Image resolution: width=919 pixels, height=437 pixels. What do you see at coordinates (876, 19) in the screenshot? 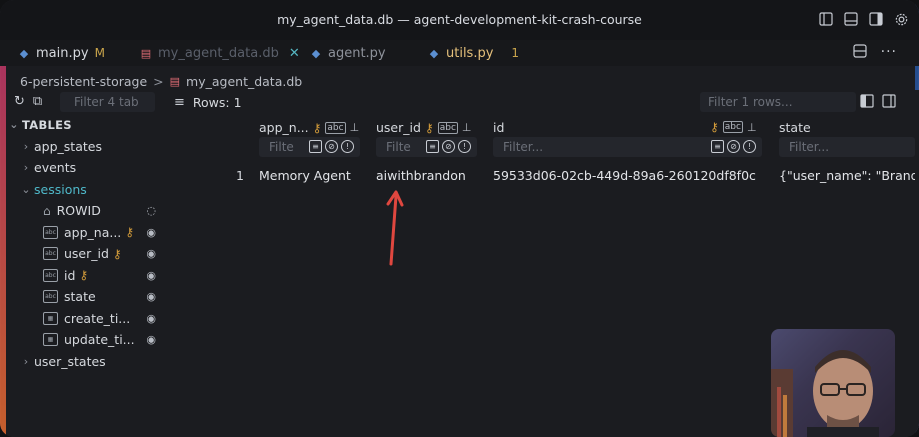
I see `layout-sidebar-right-icon` at bounding box center [876, 19].